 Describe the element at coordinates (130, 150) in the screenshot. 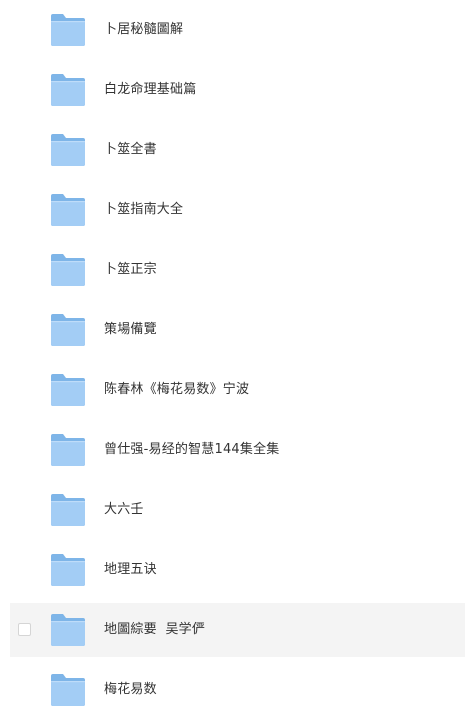

I see `file-name: 卜筮全書` at that location.